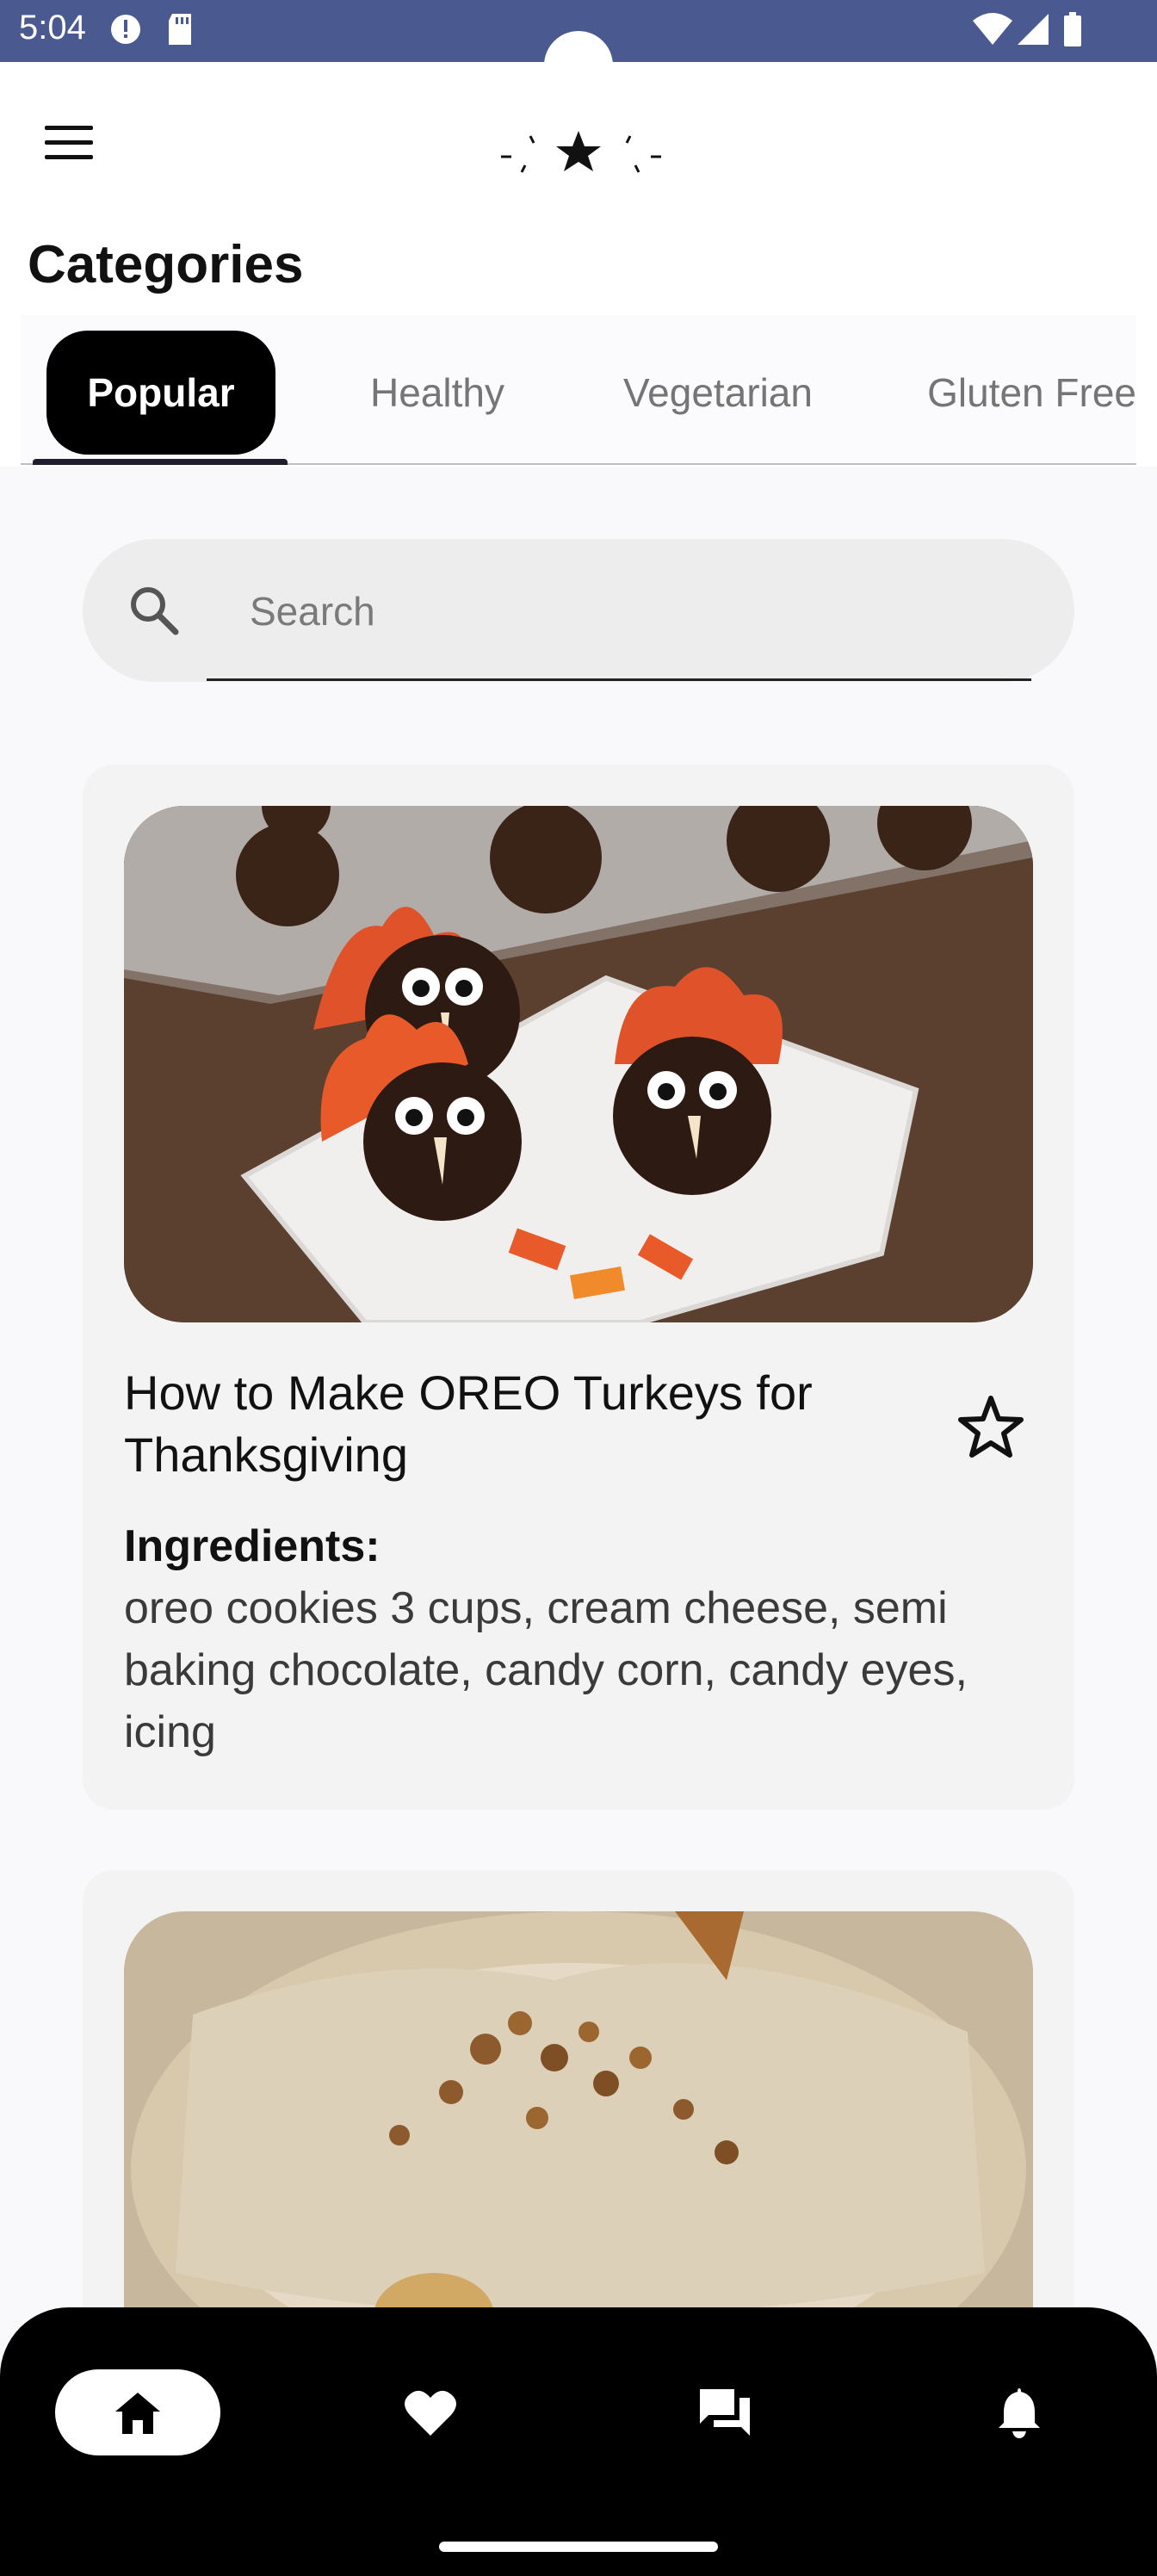 This screenshot has height=2576, width=1157. I want to click on ice-cream-image, so click(579, 2135).